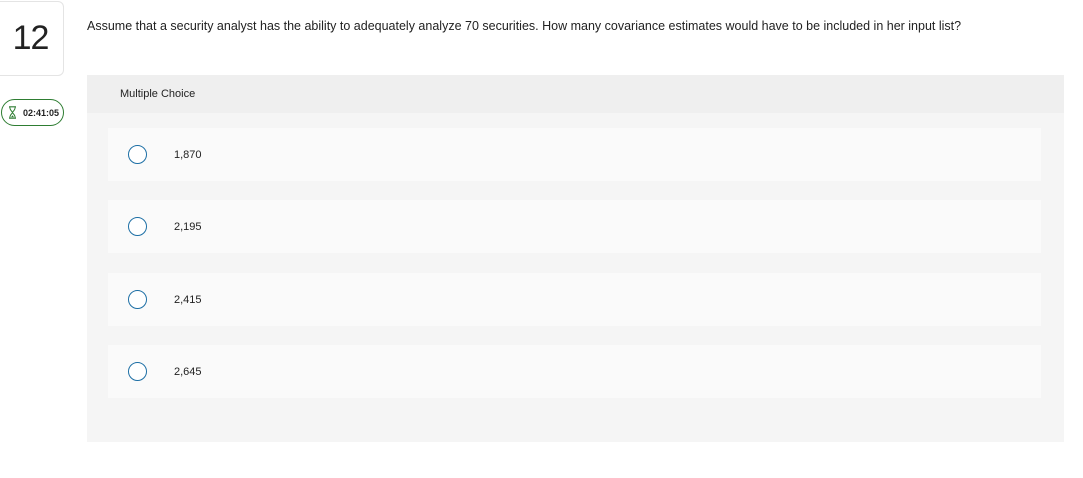 This screenshot has height=478, width=1083. Describe the element at coordinates (188, 371) in the screenshot. I see `choice-option-label: 2,645` at that location.